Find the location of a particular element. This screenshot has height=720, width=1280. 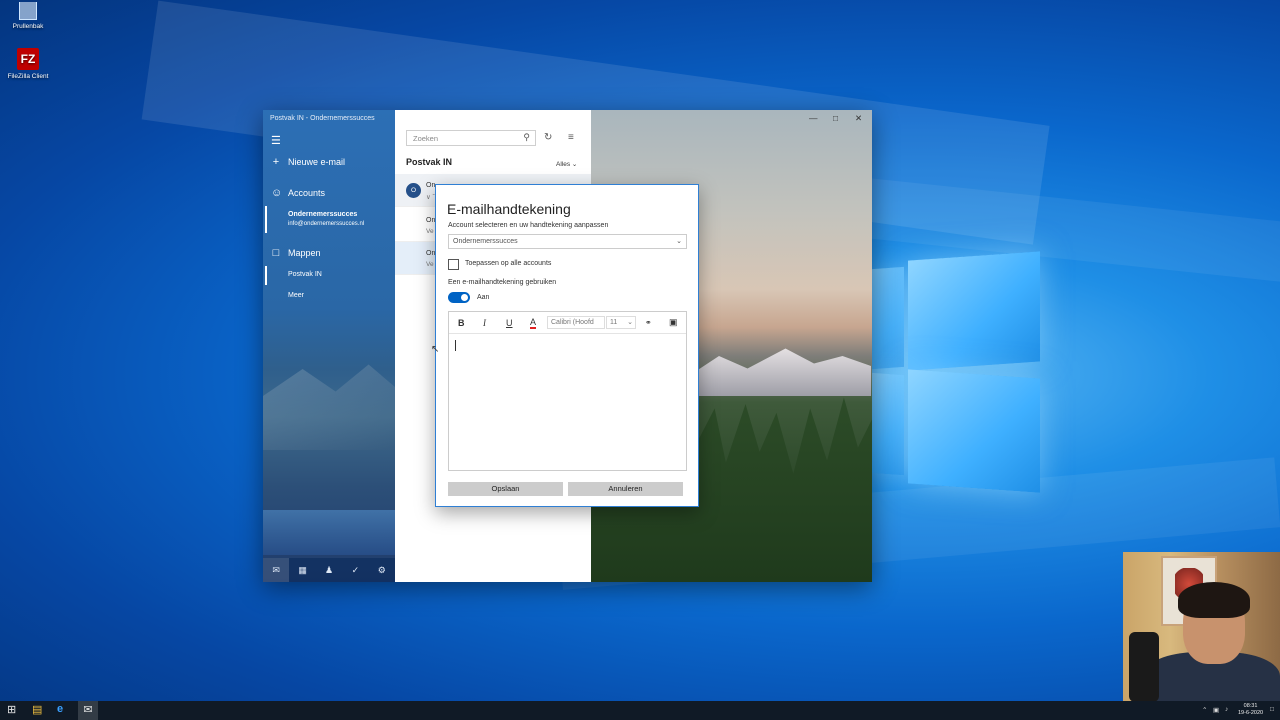

font-color-button: A is located at coordinates (533, 323).